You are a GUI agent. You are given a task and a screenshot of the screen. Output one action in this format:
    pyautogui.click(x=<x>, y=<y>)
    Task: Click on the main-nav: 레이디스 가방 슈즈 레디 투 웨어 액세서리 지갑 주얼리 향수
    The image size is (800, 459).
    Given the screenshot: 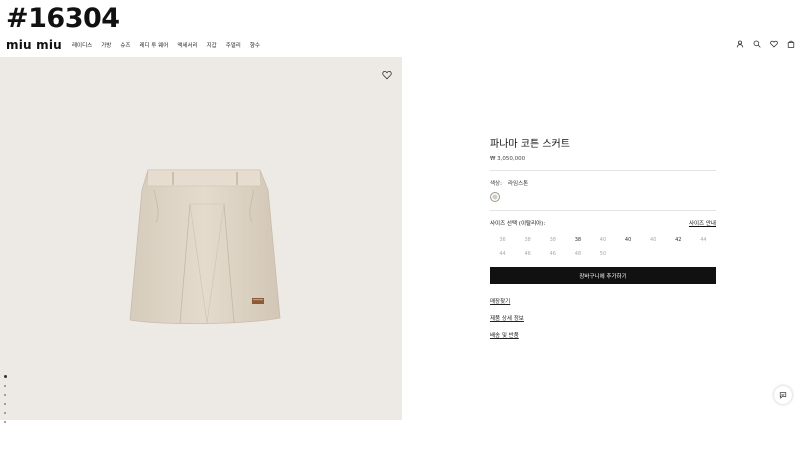 What is the action you would take?
    pyautogui.click(x=166, y=45)
    